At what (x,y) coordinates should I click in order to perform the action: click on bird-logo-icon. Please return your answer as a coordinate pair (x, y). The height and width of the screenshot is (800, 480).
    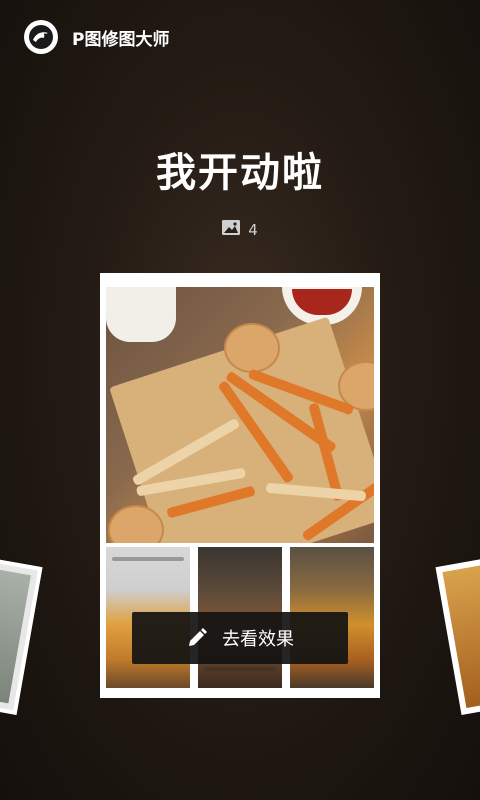
    Looking at the image, I should click on (41, 37).